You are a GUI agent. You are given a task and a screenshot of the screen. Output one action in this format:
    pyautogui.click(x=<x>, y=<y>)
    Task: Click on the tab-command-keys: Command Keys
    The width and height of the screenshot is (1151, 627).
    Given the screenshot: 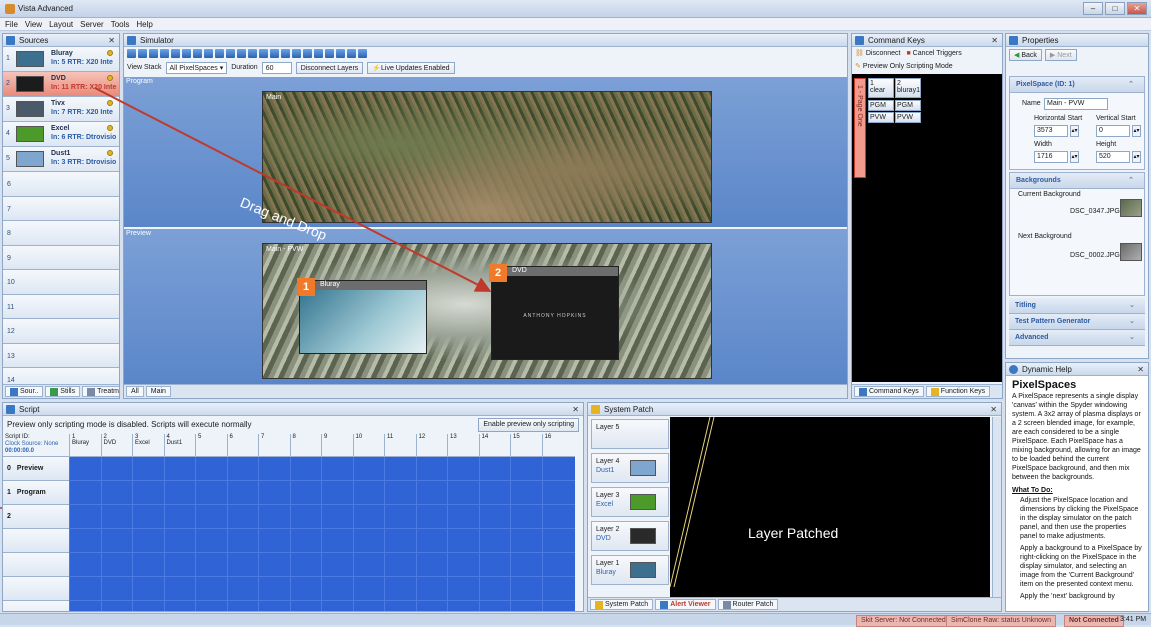 What is the action you would take?
    pyautogui.click(x=889, y=391)
    